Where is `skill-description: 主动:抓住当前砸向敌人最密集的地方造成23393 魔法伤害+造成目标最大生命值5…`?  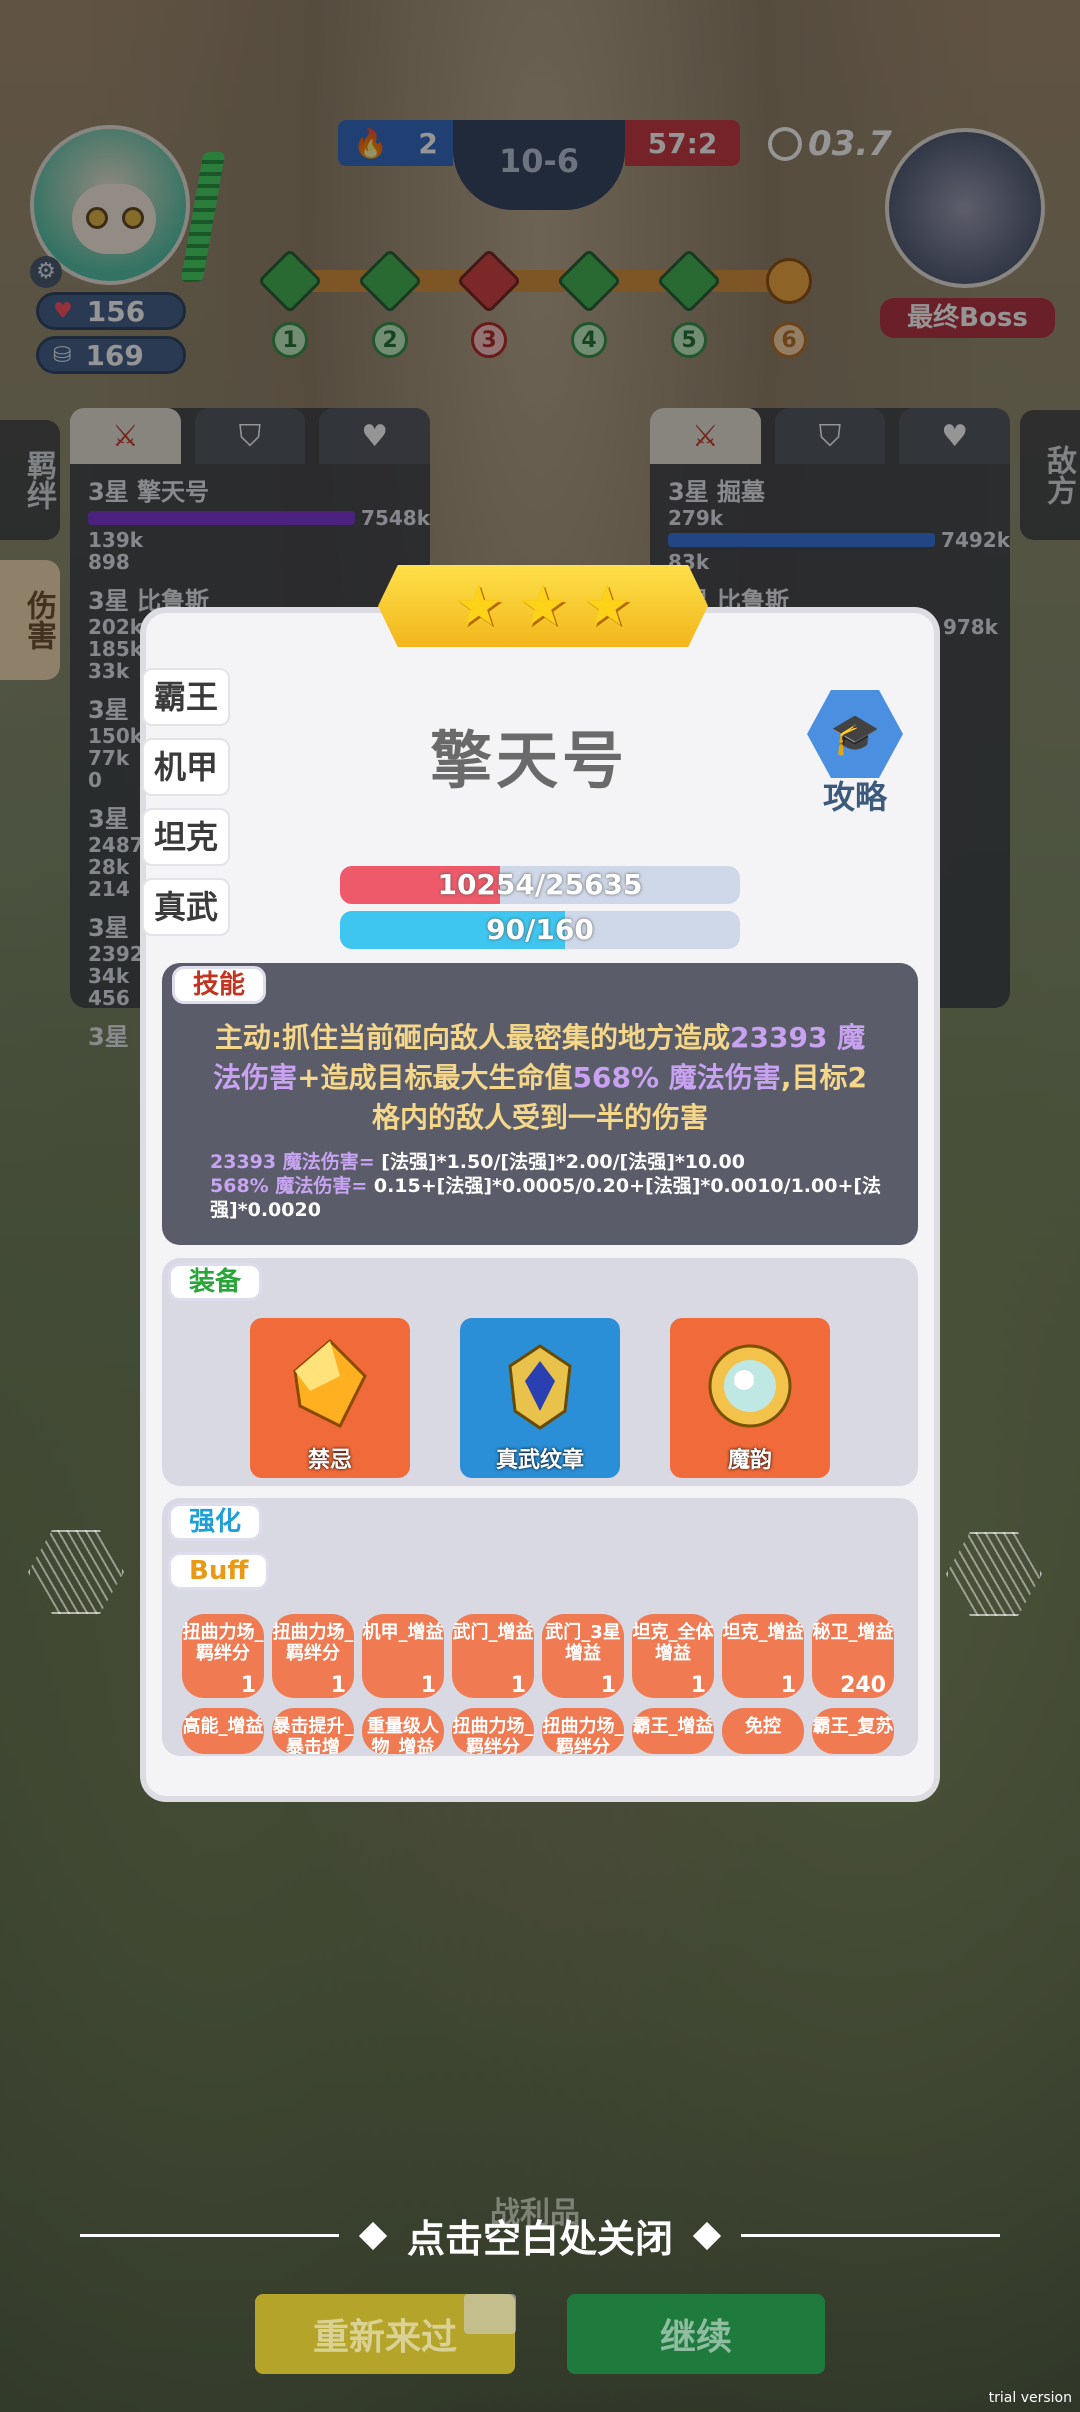
skill-description: 主动:抓住当前砸向敌人最密集的地方造成23393 魔法伤害+造成目标最大生命值5… is located at coordinates (540, 1078).